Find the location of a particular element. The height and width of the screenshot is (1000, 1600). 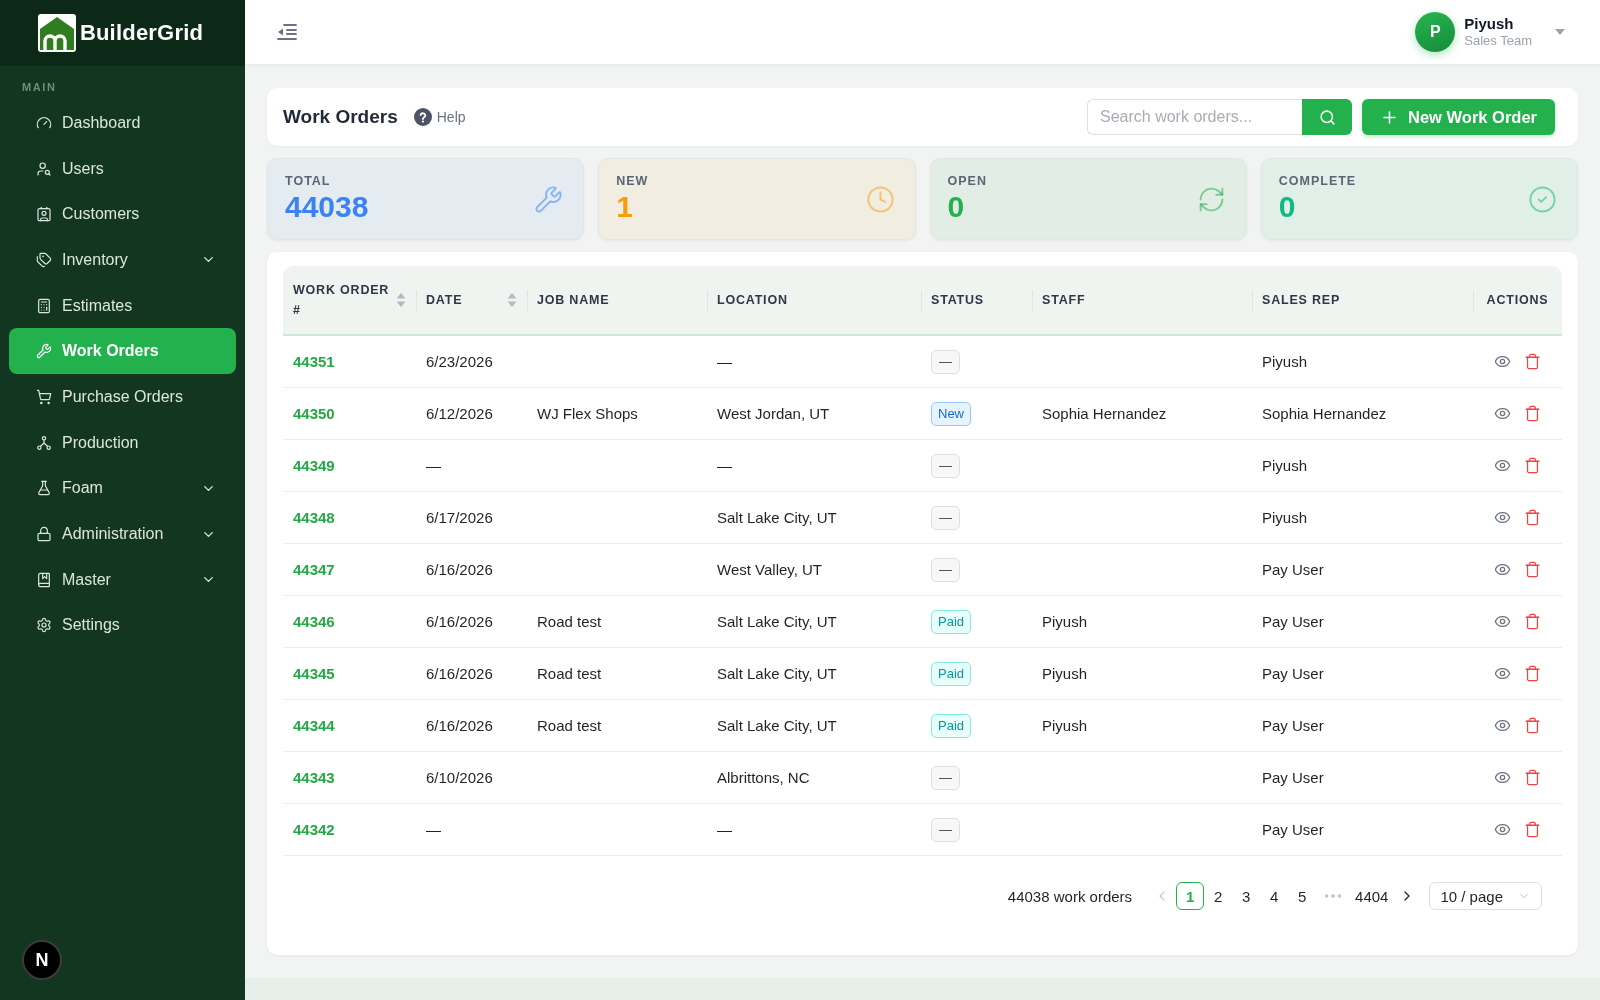

page-size-select: 10 / page is located at coordinates (1485, 896).